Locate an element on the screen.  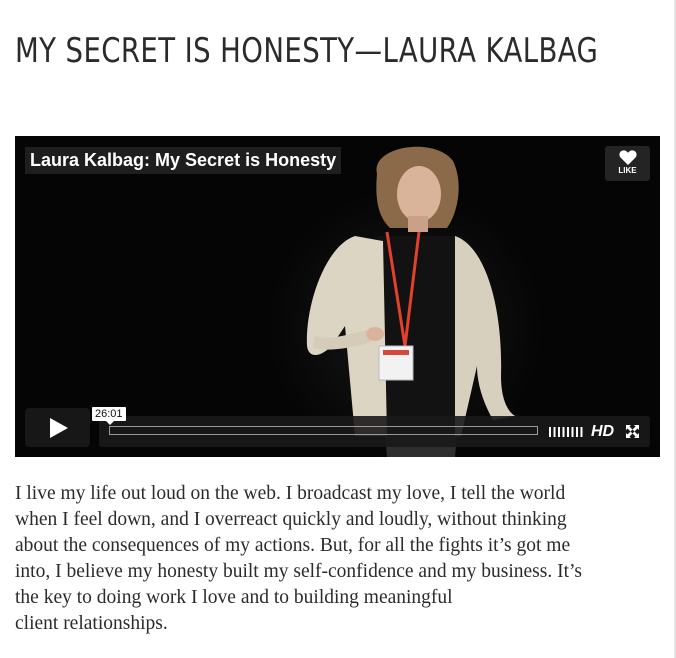
play-button is located at coordinates (57, 427).